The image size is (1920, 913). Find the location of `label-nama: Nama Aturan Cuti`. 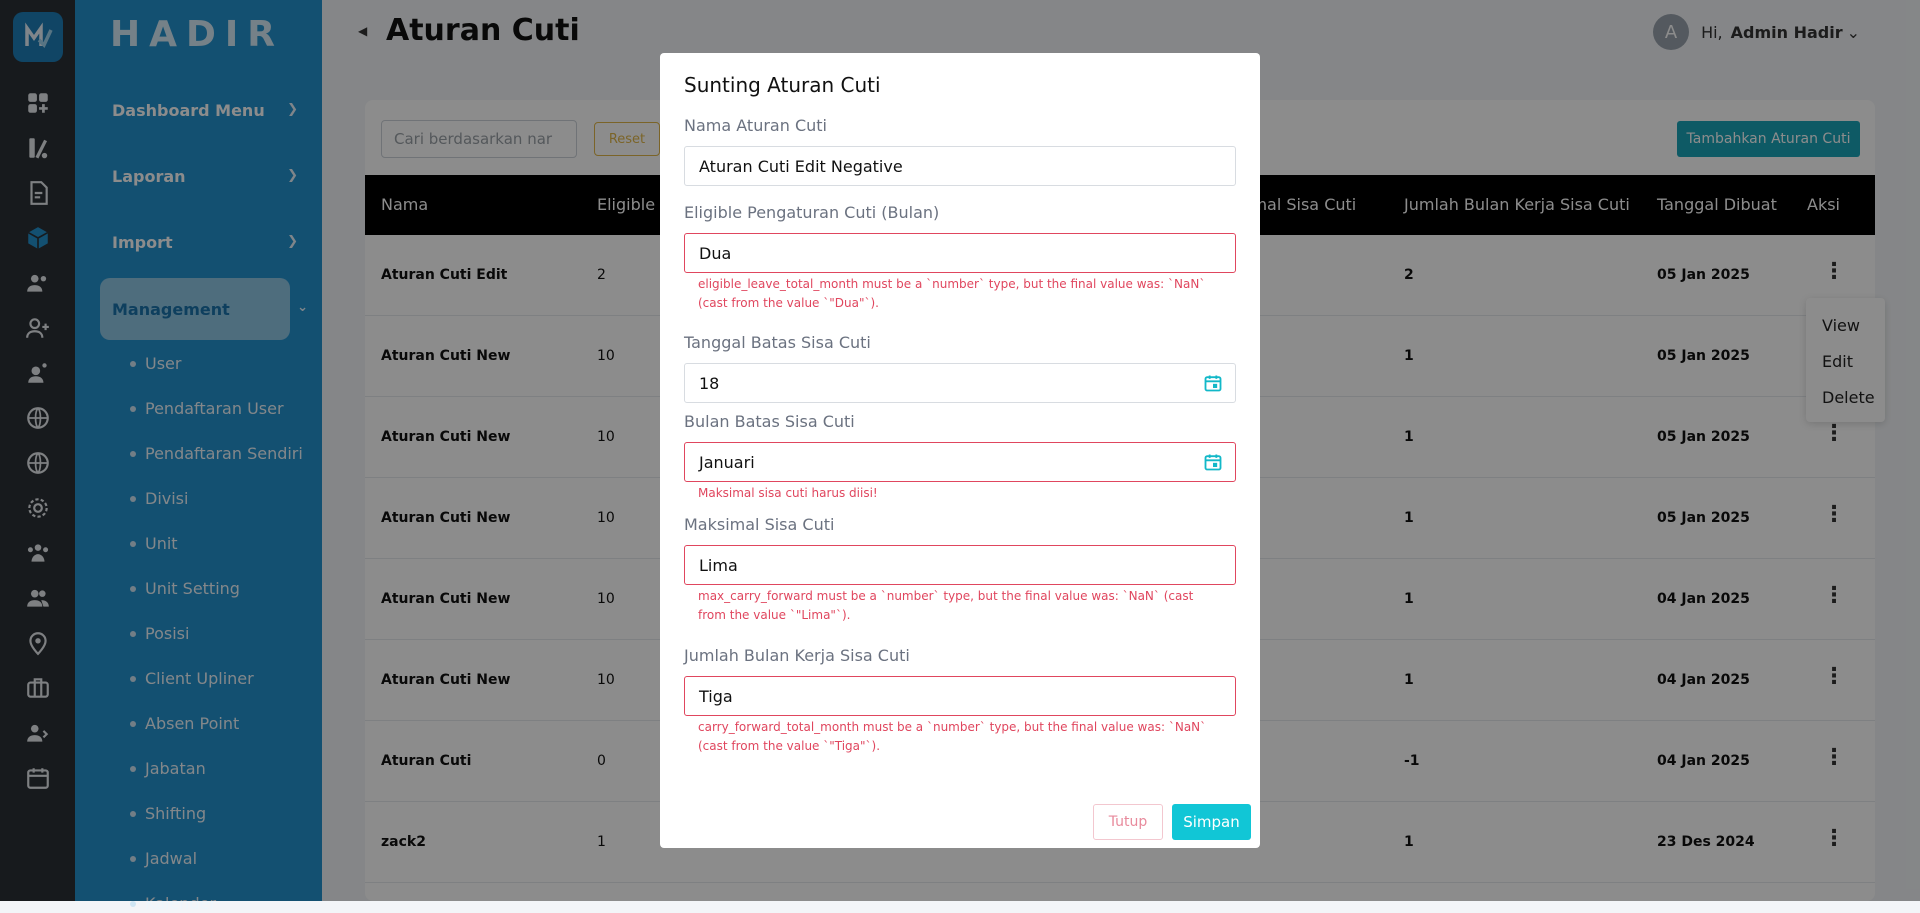

label-nama: Nama Aturan Cuti is located at coordinates (755, 125).